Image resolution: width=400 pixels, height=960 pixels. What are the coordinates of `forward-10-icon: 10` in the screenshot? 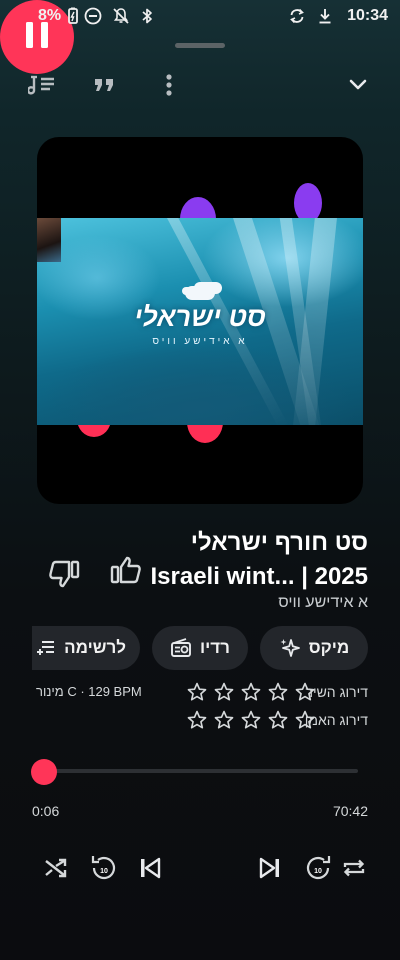 It's located at (318, 870).